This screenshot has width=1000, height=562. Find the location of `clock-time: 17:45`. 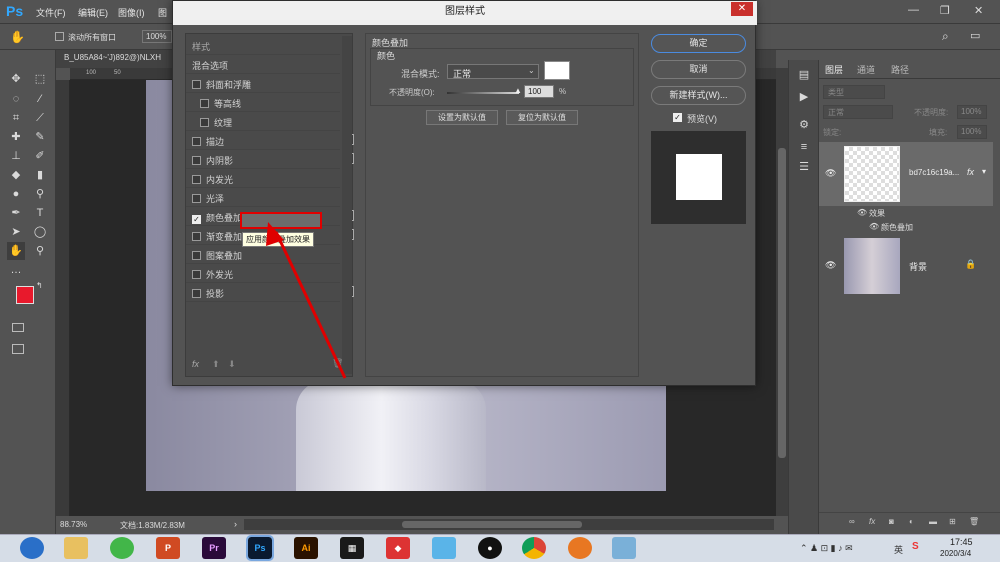

clock-time: 17:45 is located at coordinates (961, 542).